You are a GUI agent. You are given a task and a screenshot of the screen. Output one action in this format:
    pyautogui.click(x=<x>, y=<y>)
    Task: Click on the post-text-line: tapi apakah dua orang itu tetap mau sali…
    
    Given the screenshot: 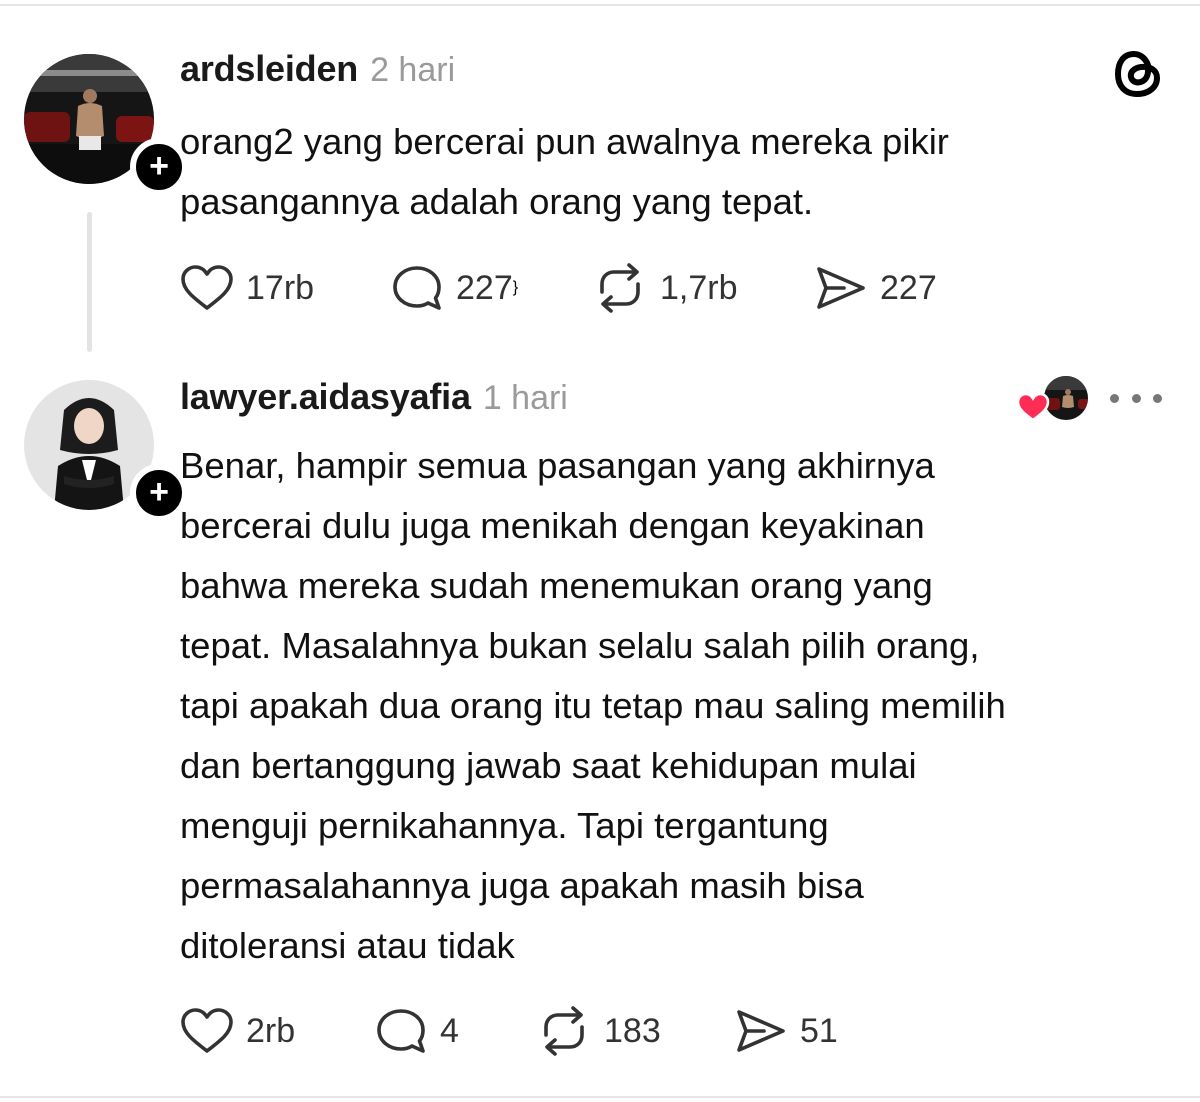 What is the action you would take?
    pyautogui.click(x=593, y=705)
    